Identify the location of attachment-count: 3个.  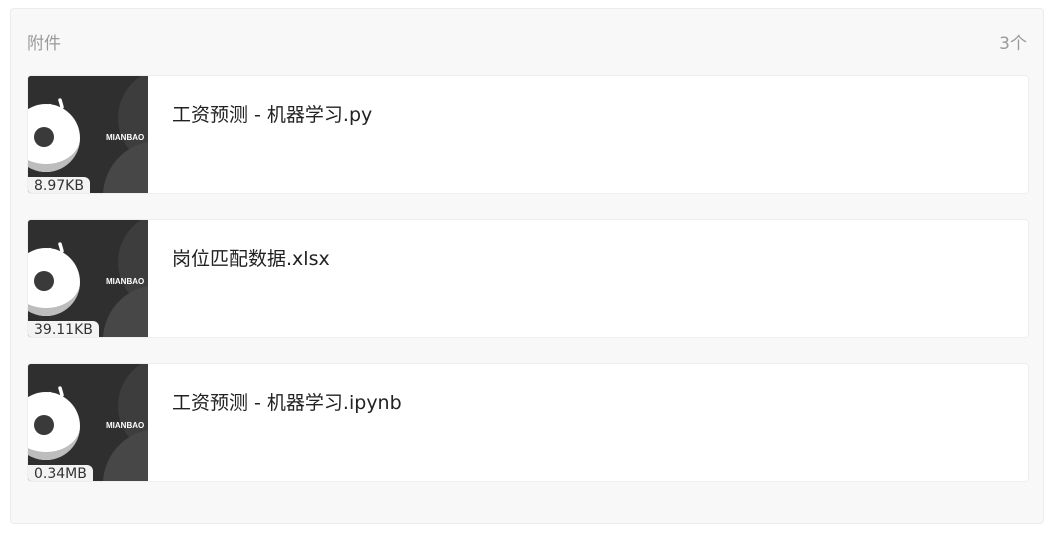
(1013, 44).